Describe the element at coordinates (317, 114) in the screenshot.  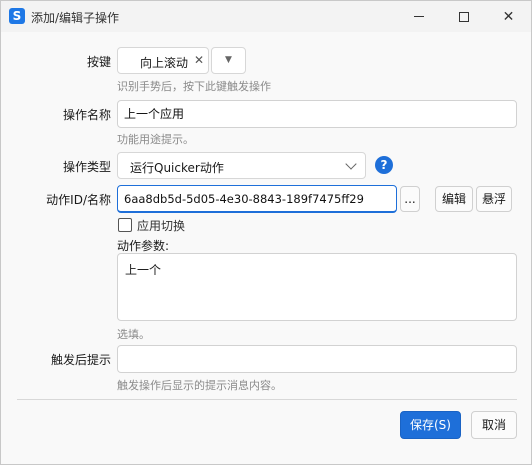
I see `action-name-input: 上一个应用` at that location.